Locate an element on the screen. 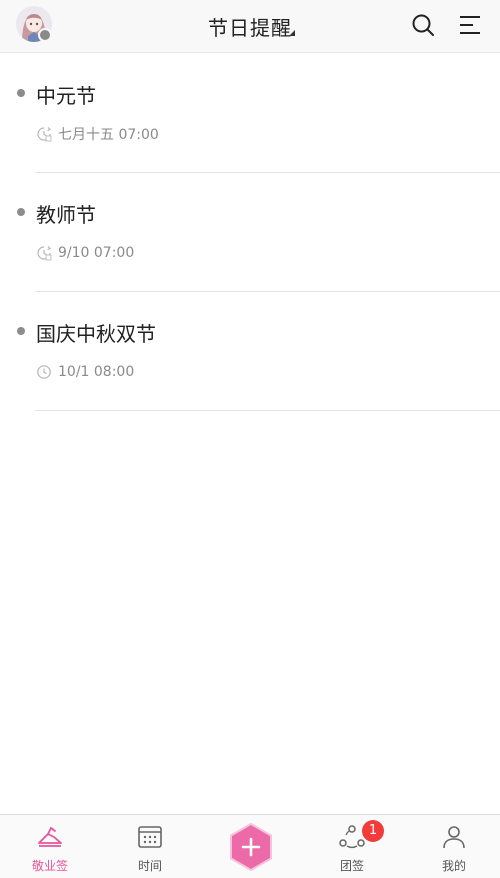 This screenshot has height=878, width=500. reminder-meta: 10/1 08:00 is located at coordinates (85, 372).